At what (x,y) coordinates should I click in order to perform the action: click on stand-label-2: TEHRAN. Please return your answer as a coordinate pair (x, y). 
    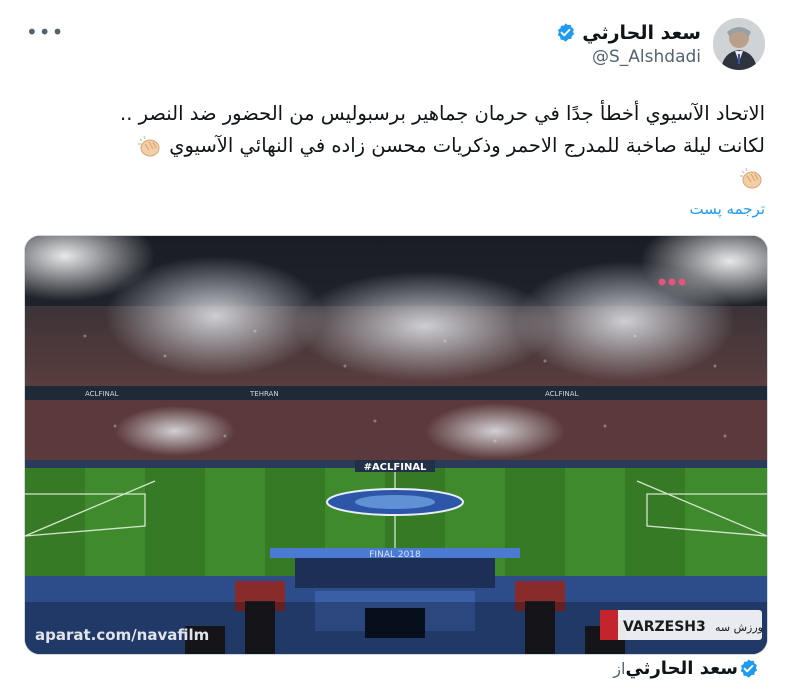
    Looking at the image, I should click on (264, 394).